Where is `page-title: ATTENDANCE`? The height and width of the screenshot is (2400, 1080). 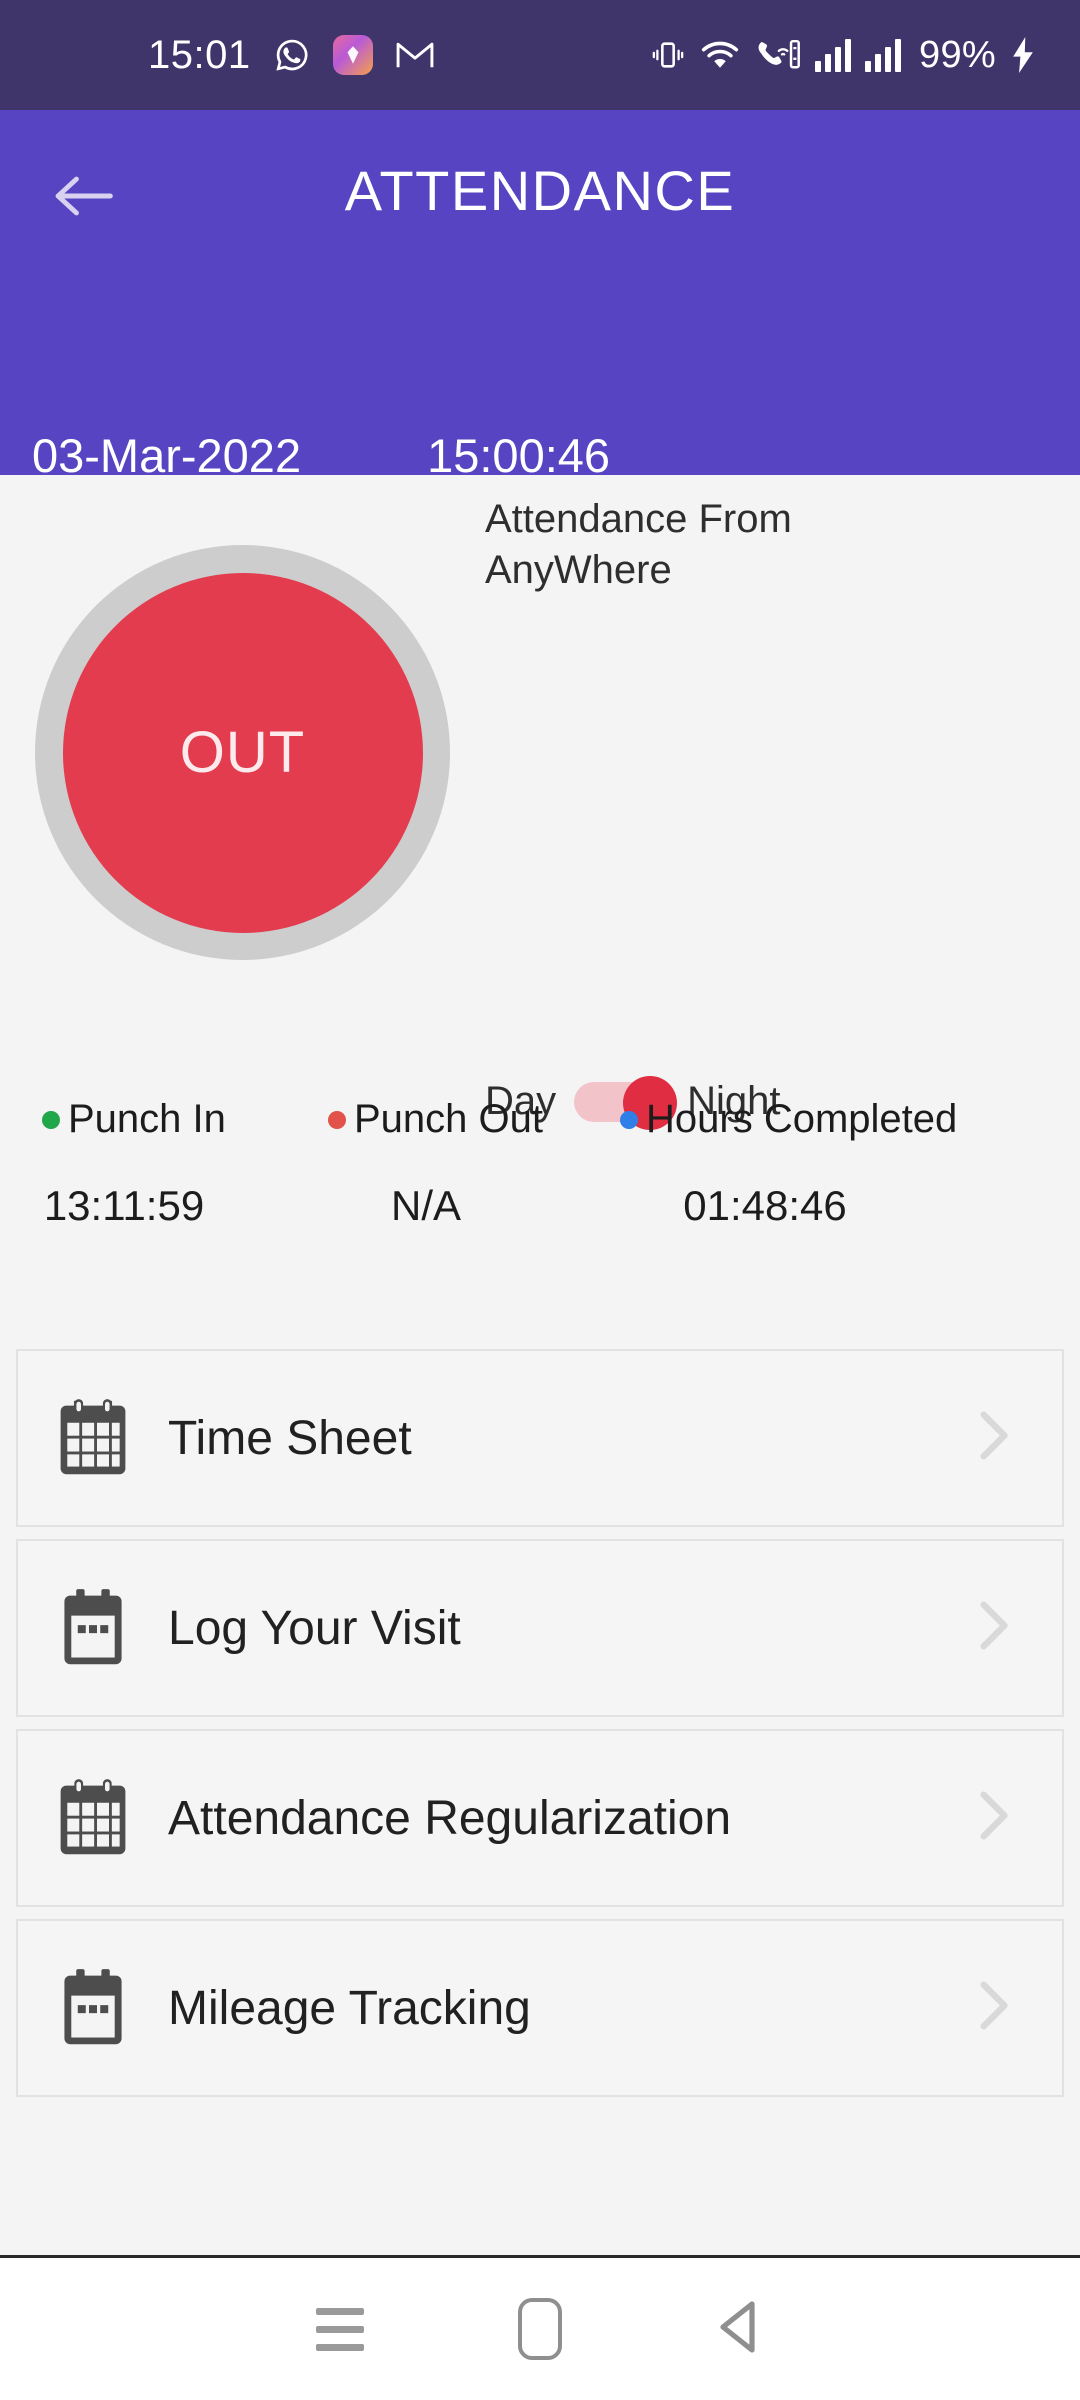 page-title: ATTENDANCE is located at coordinates (540, 190).